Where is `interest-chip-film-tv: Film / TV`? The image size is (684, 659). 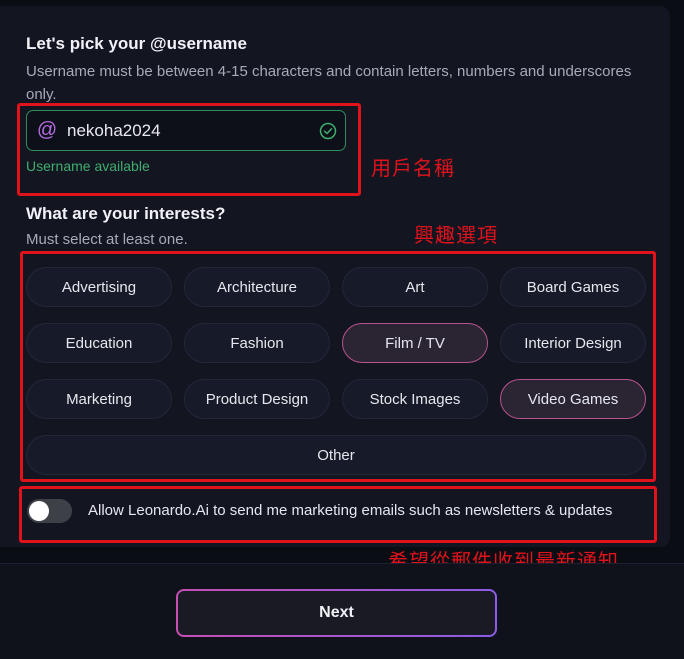 interest-chip-film-tv: Film / TV is located at coordinates (415, 343).